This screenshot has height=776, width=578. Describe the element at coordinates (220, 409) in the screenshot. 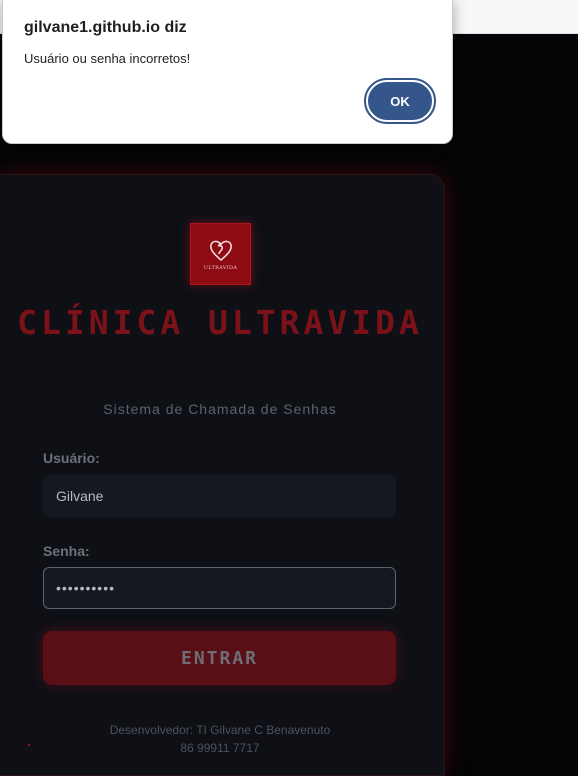

I see `page-subtitle: Sistema de Chamada de Senhas` at that location.